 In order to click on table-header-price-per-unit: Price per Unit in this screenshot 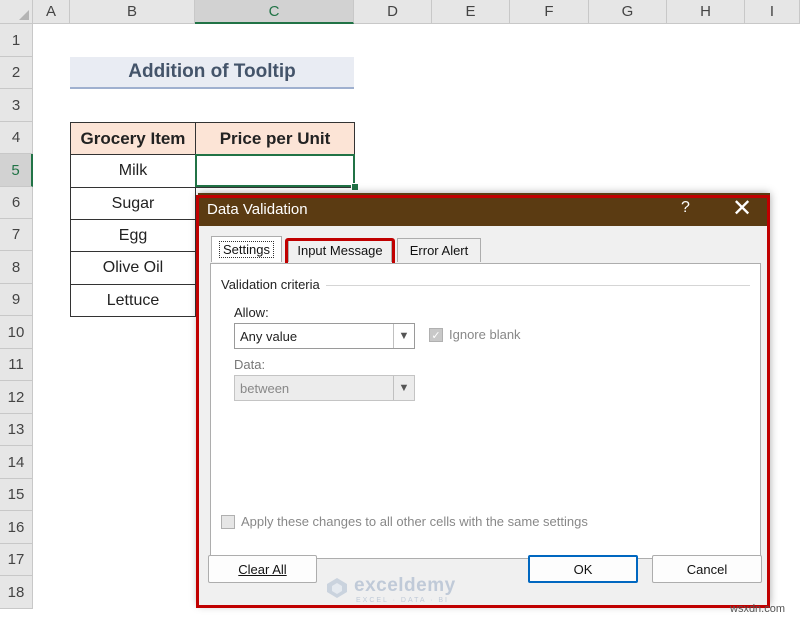, I will do `click(275, 138)`.